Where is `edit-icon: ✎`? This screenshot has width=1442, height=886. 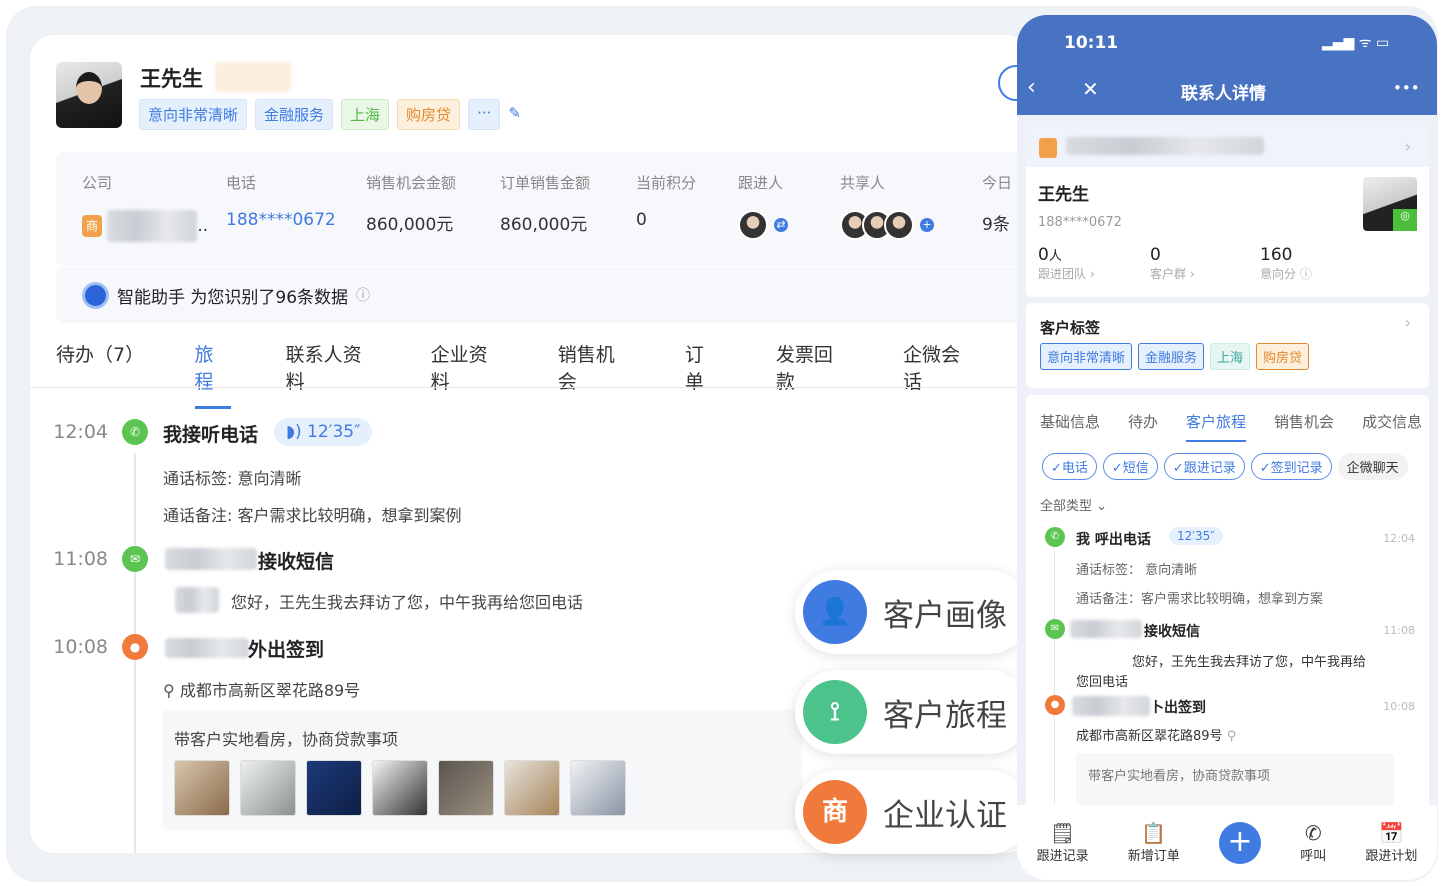 edit-icon: ✎ is located at coordinates (514, 114).